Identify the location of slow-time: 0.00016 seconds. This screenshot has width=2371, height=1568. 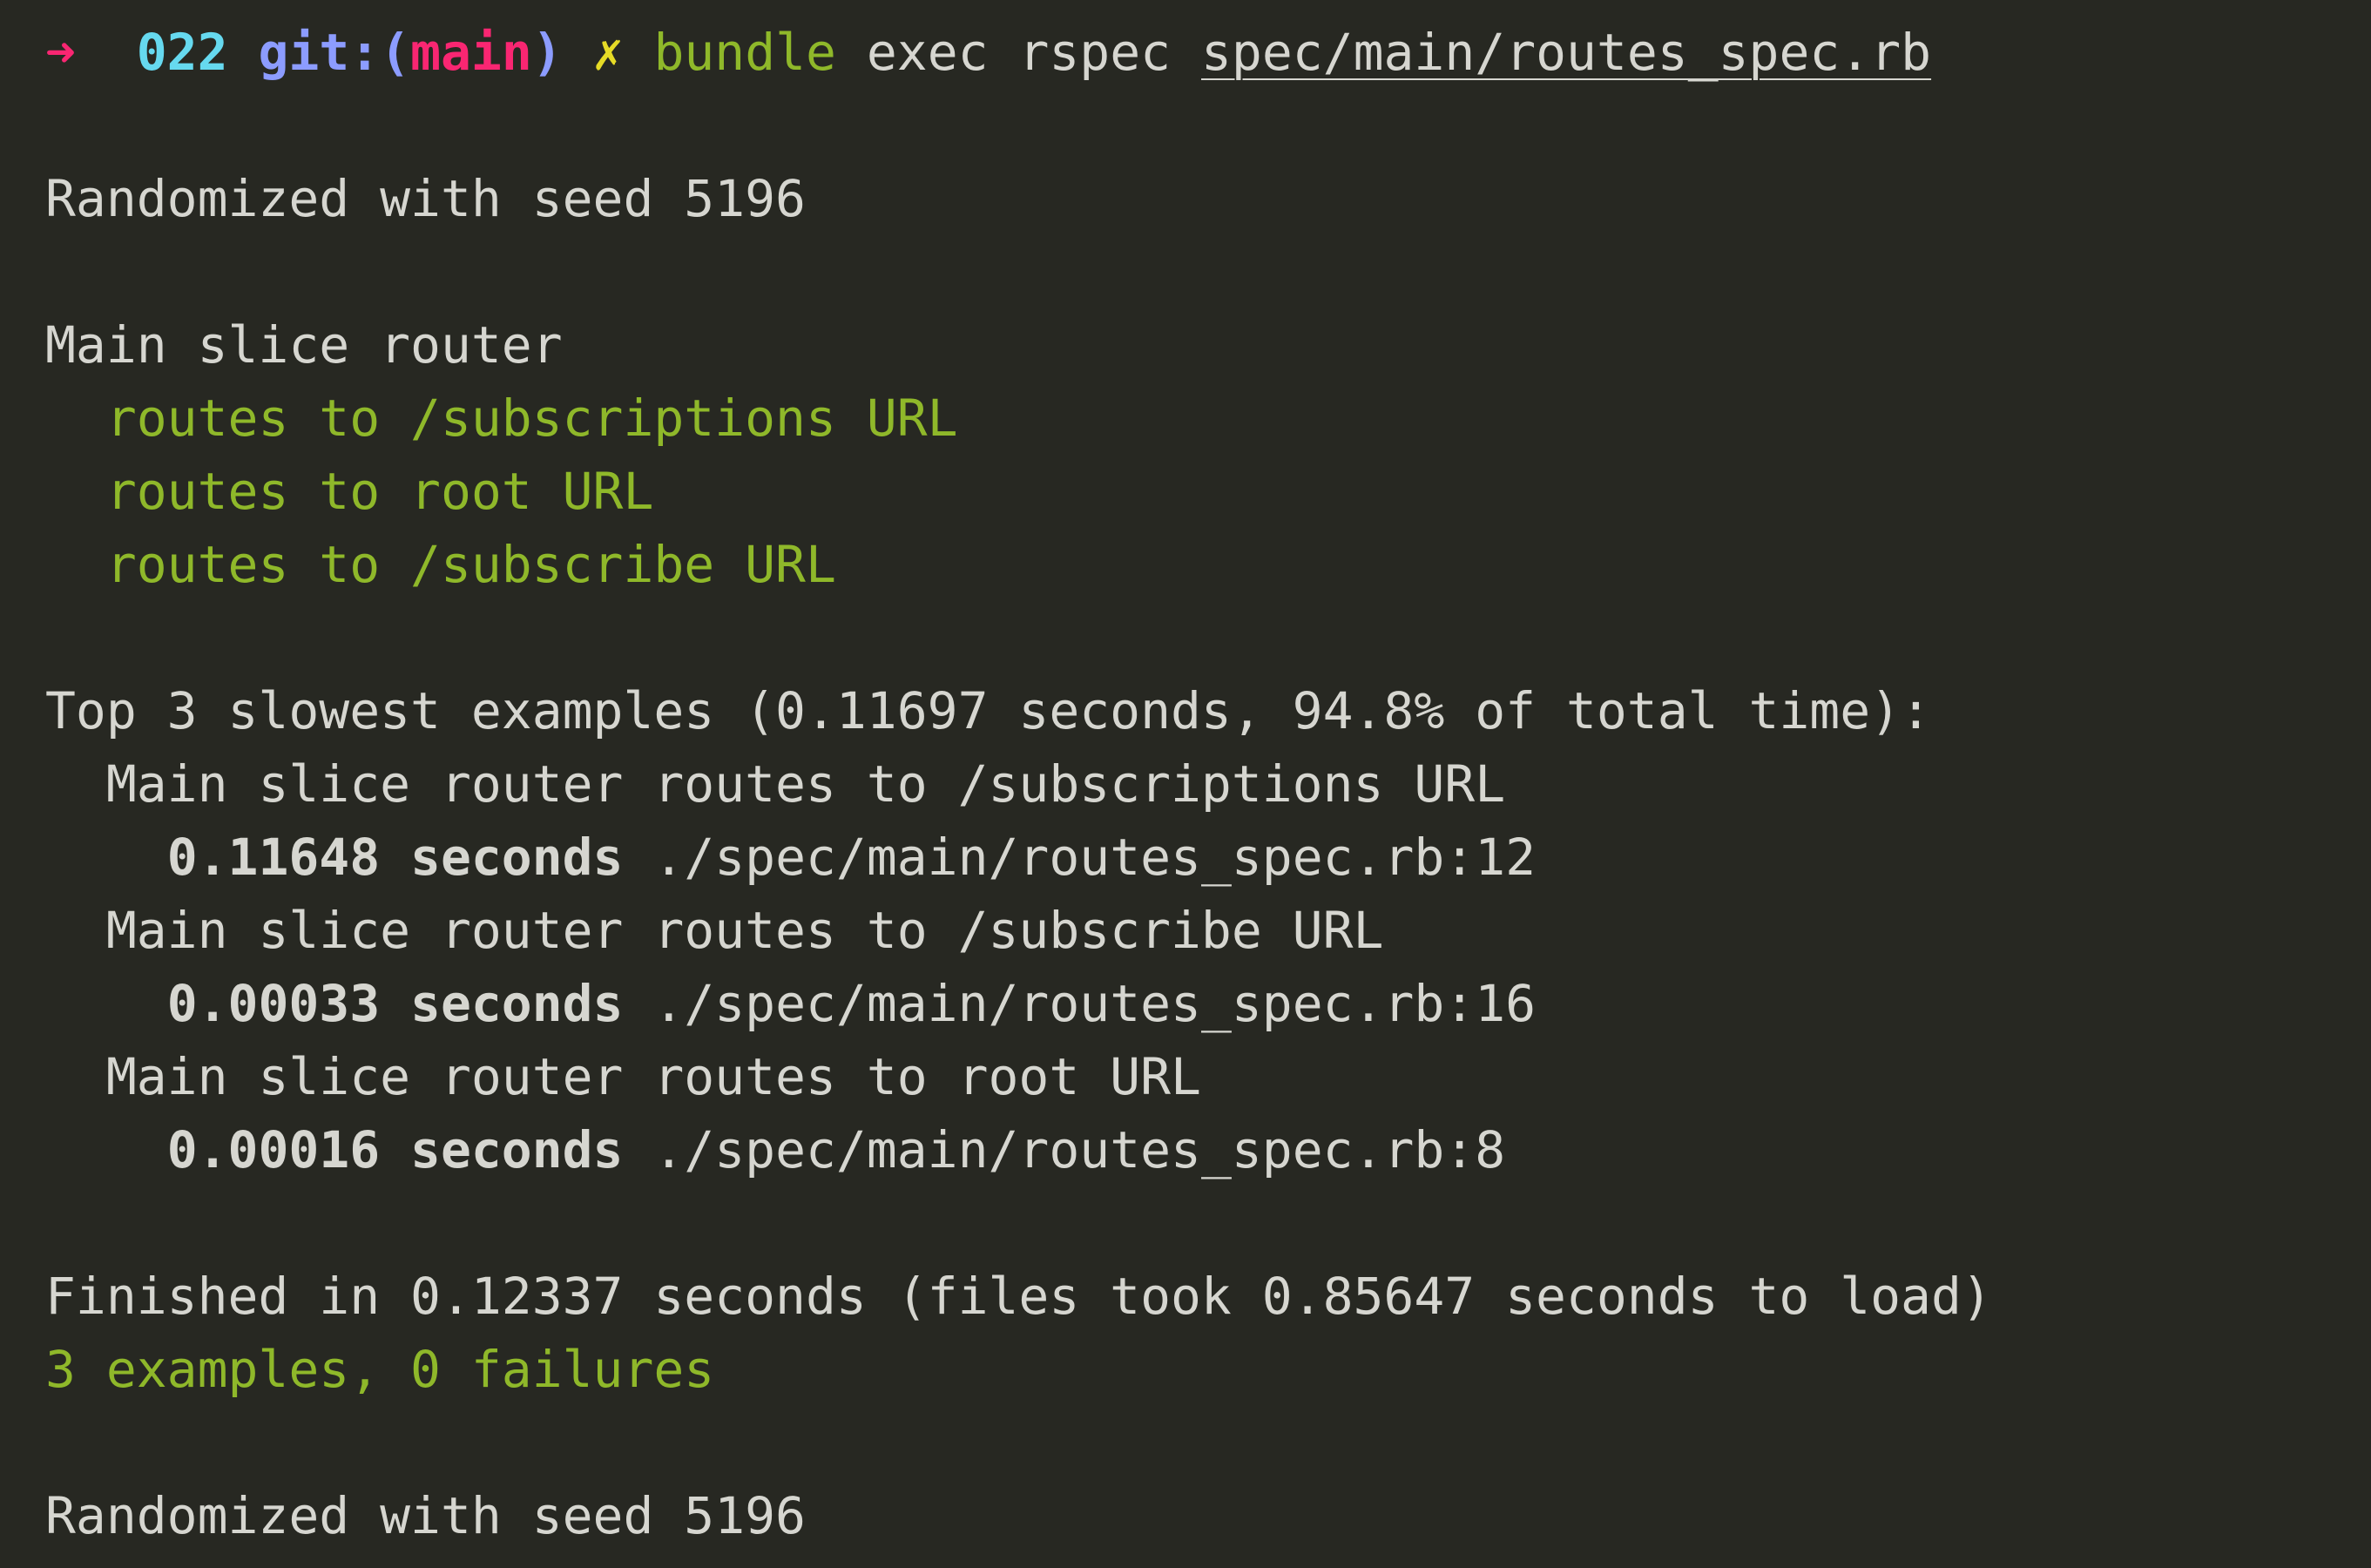
(395, 1149).